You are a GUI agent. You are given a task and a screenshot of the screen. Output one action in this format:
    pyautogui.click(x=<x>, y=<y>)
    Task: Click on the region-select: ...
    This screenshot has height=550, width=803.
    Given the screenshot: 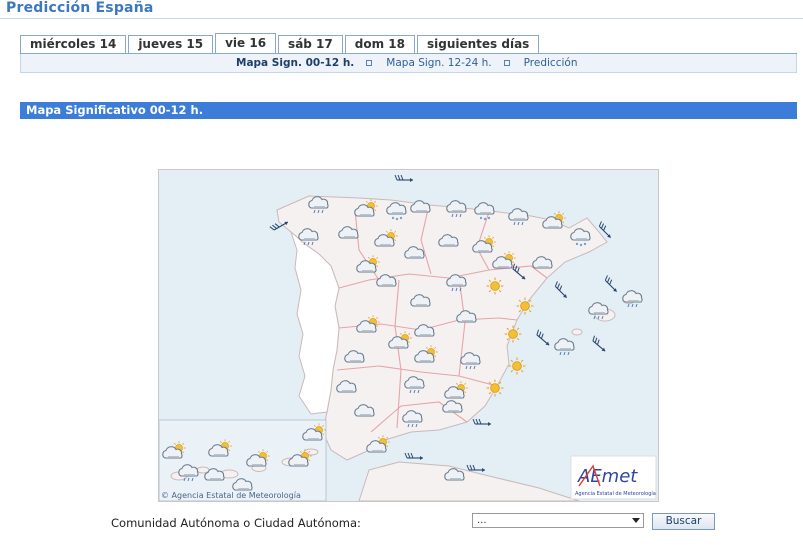 What is the action you would take?
    pyautogui.click(x=558, y=520)
    